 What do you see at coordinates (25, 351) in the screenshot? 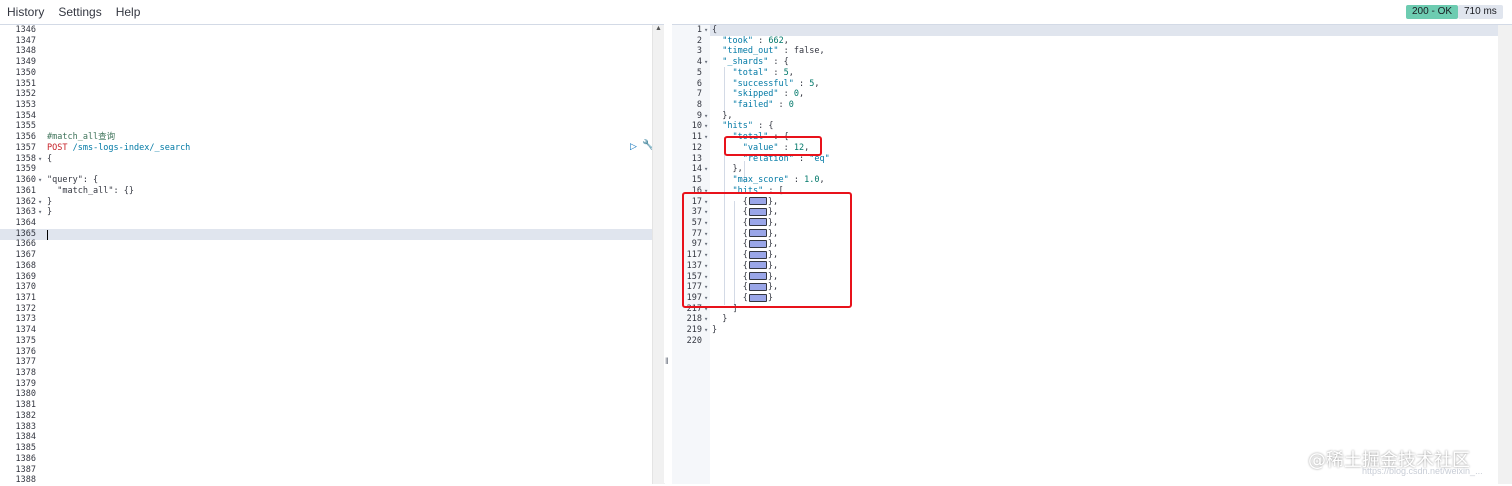
I see `line-number: 1376` at bounding box center [25, 351].